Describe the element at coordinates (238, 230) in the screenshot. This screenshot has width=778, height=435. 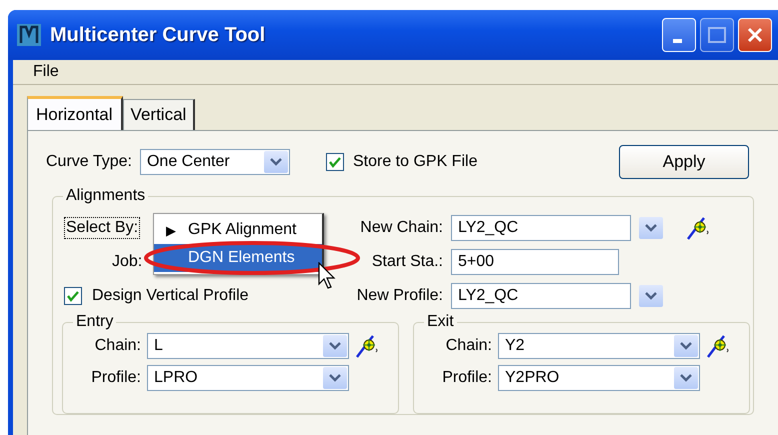
I see `menu-item: ▶ GPK Alignment` at that location.